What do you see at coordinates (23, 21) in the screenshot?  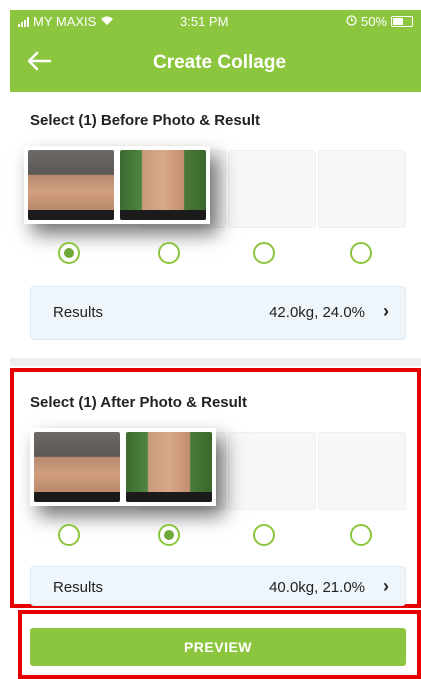 I see `signal-icon` at bounding box center [23, 21].